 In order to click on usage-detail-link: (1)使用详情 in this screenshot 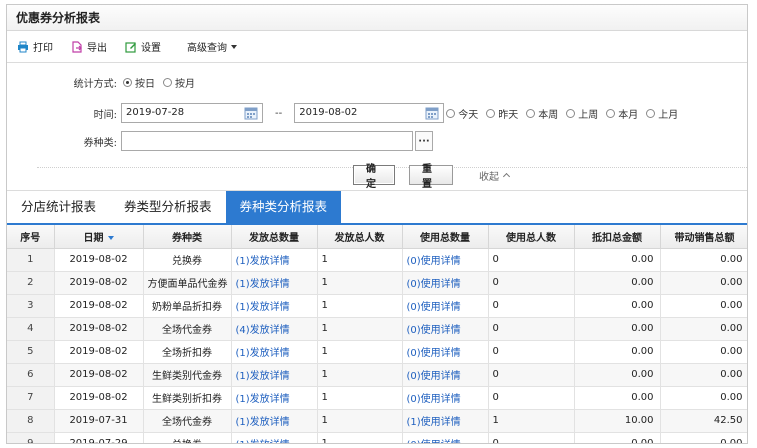, I will do `click(445, 421)`.